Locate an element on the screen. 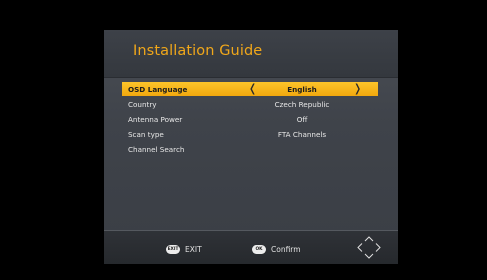  menu-item-label: Scan type is located at coordinates (146, 134).